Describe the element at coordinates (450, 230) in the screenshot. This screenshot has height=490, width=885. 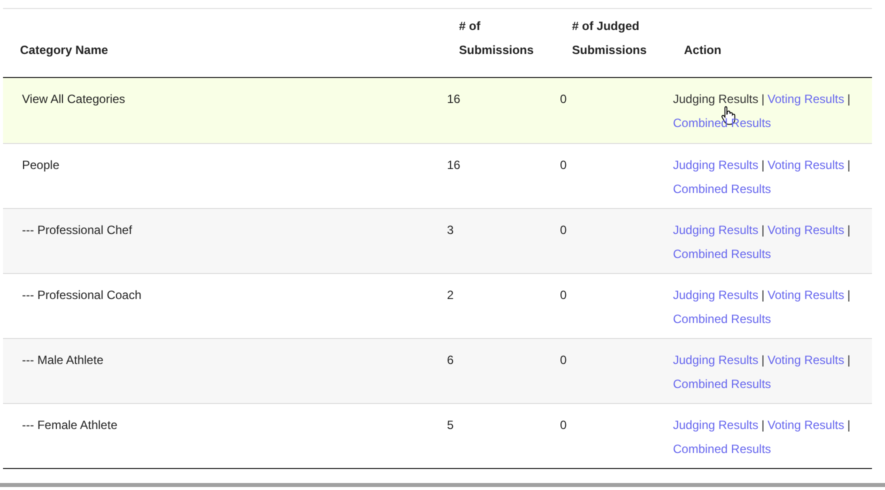
I see `submission-count: 3` at that location.